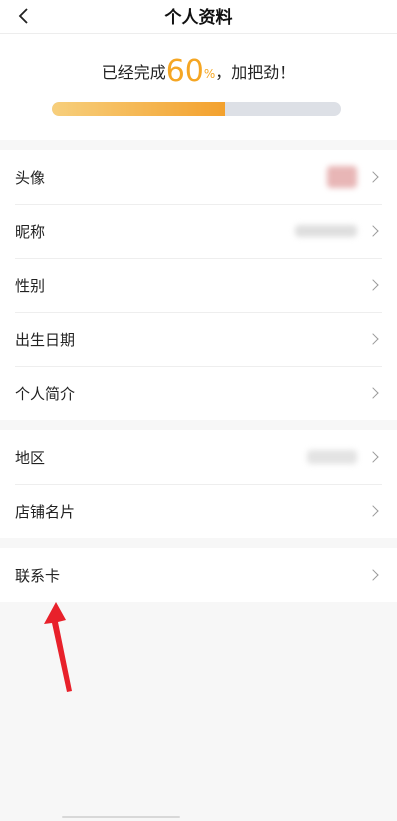 The image size is (397, 821). I want to click on nickname-value-redacted, so click(326, 231).